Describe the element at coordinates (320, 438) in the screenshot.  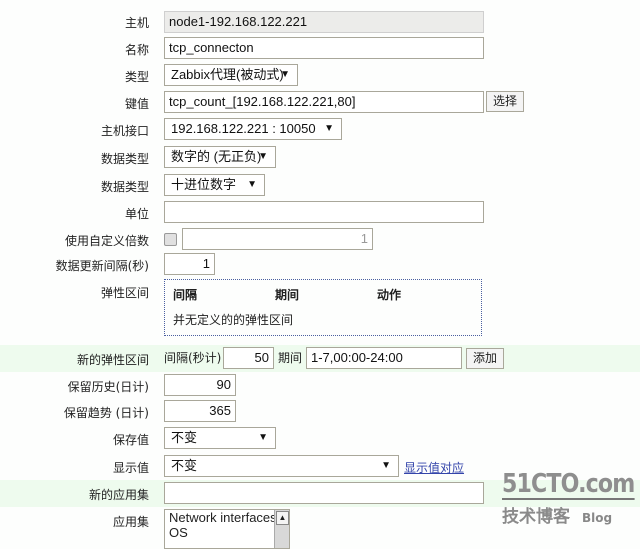
I see `row-store-value: 保存值 不变 ▼` at that location.